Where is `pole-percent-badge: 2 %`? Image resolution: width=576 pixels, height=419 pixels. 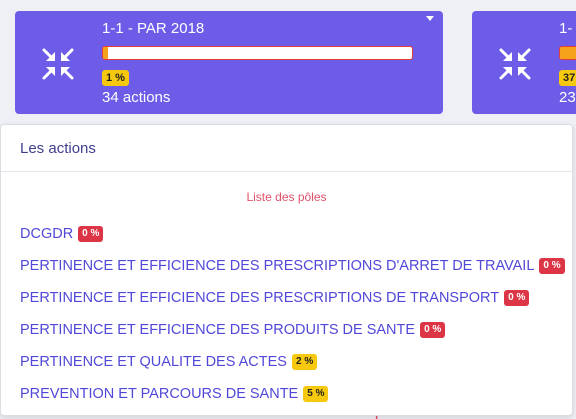 pole-percent-badge: 2 % is located at coordinates (304, 362).